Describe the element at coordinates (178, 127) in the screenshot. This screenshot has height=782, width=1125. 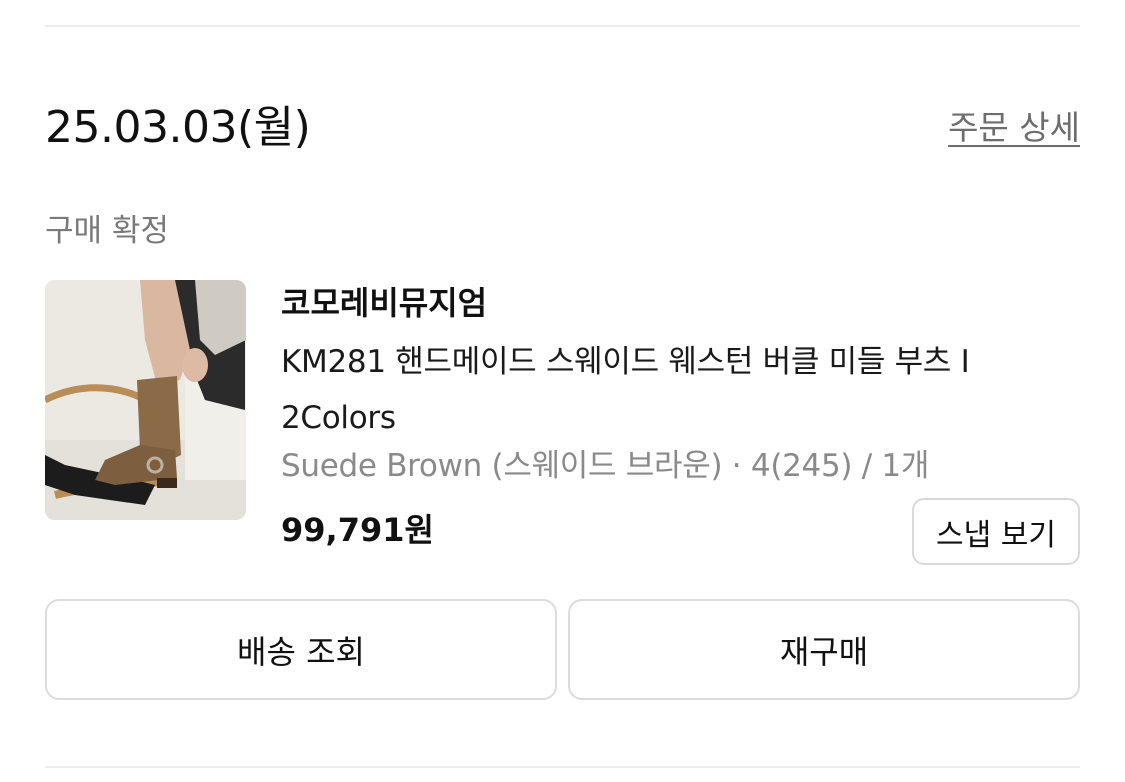
I see `order-date: 25.03.03(월)` at that location.